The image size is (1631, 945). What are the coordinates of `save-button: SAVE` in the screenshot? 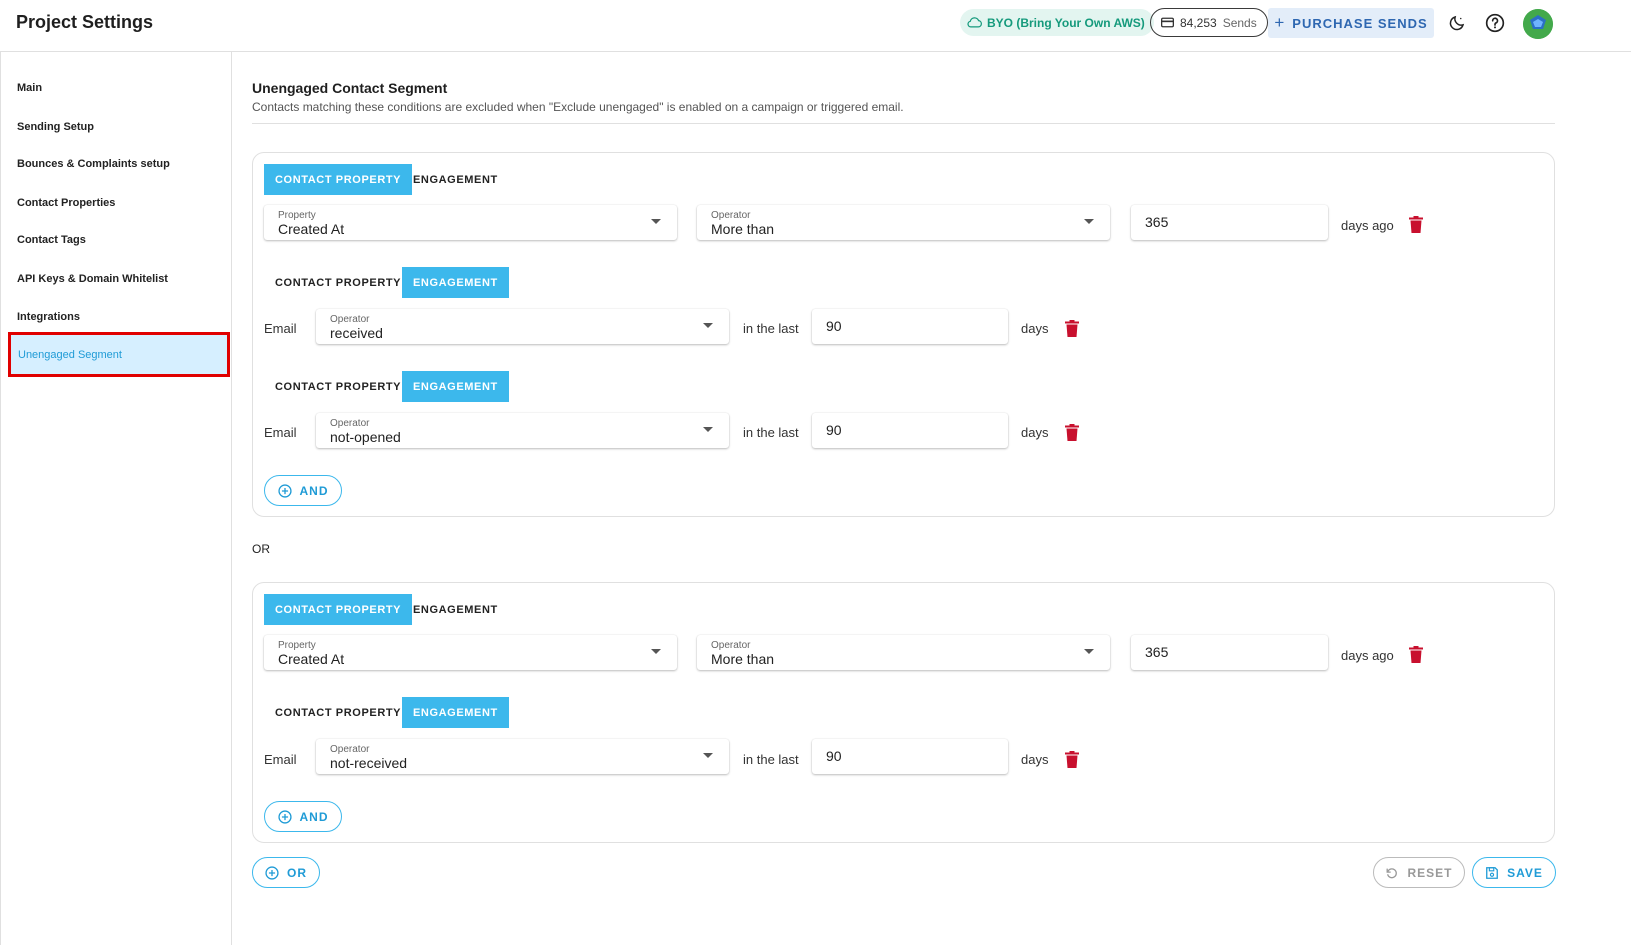 It's located at (1514, 872).